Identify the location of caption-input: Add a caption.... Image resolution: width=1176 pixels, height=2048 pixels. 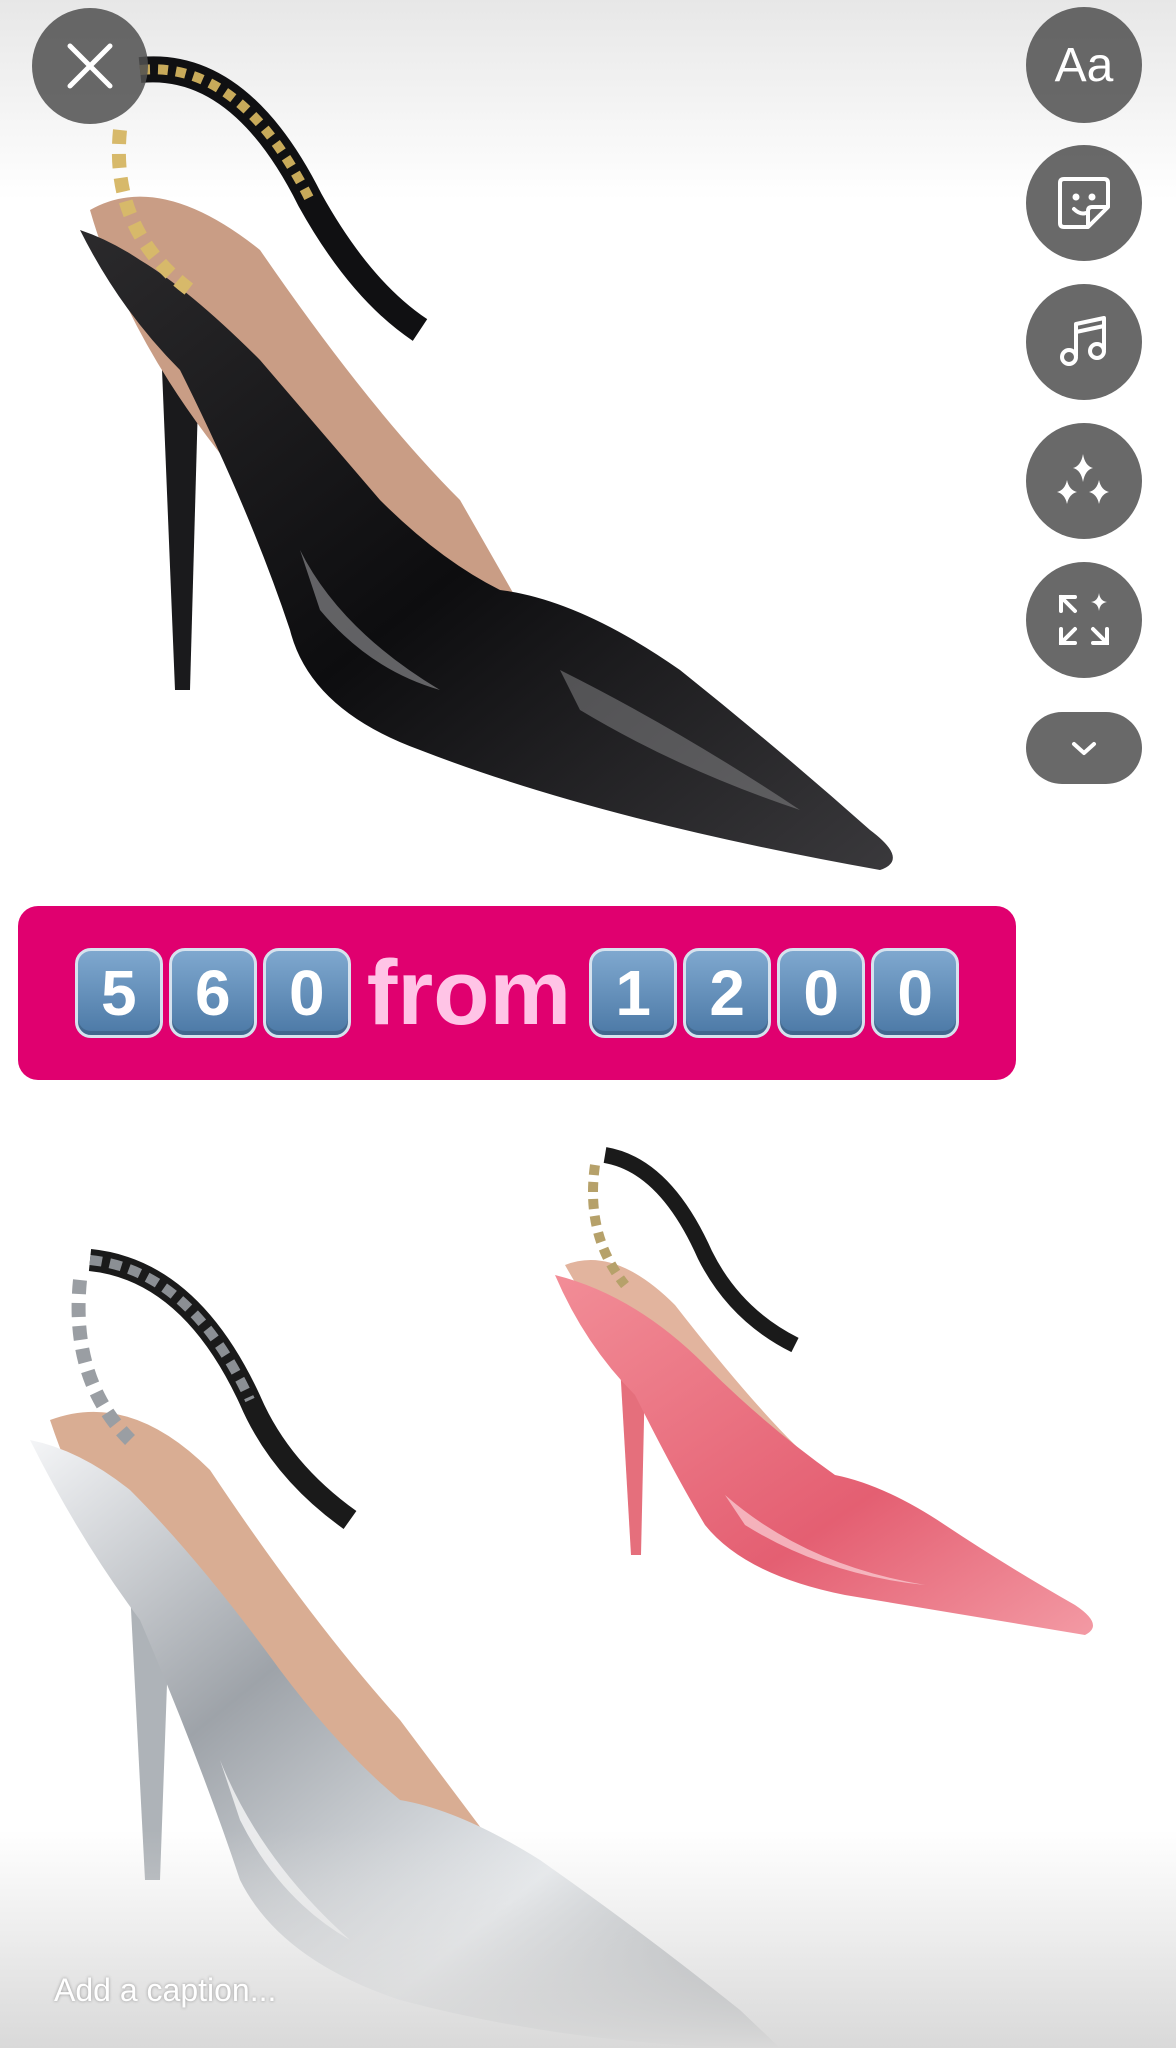
(165, 1990).